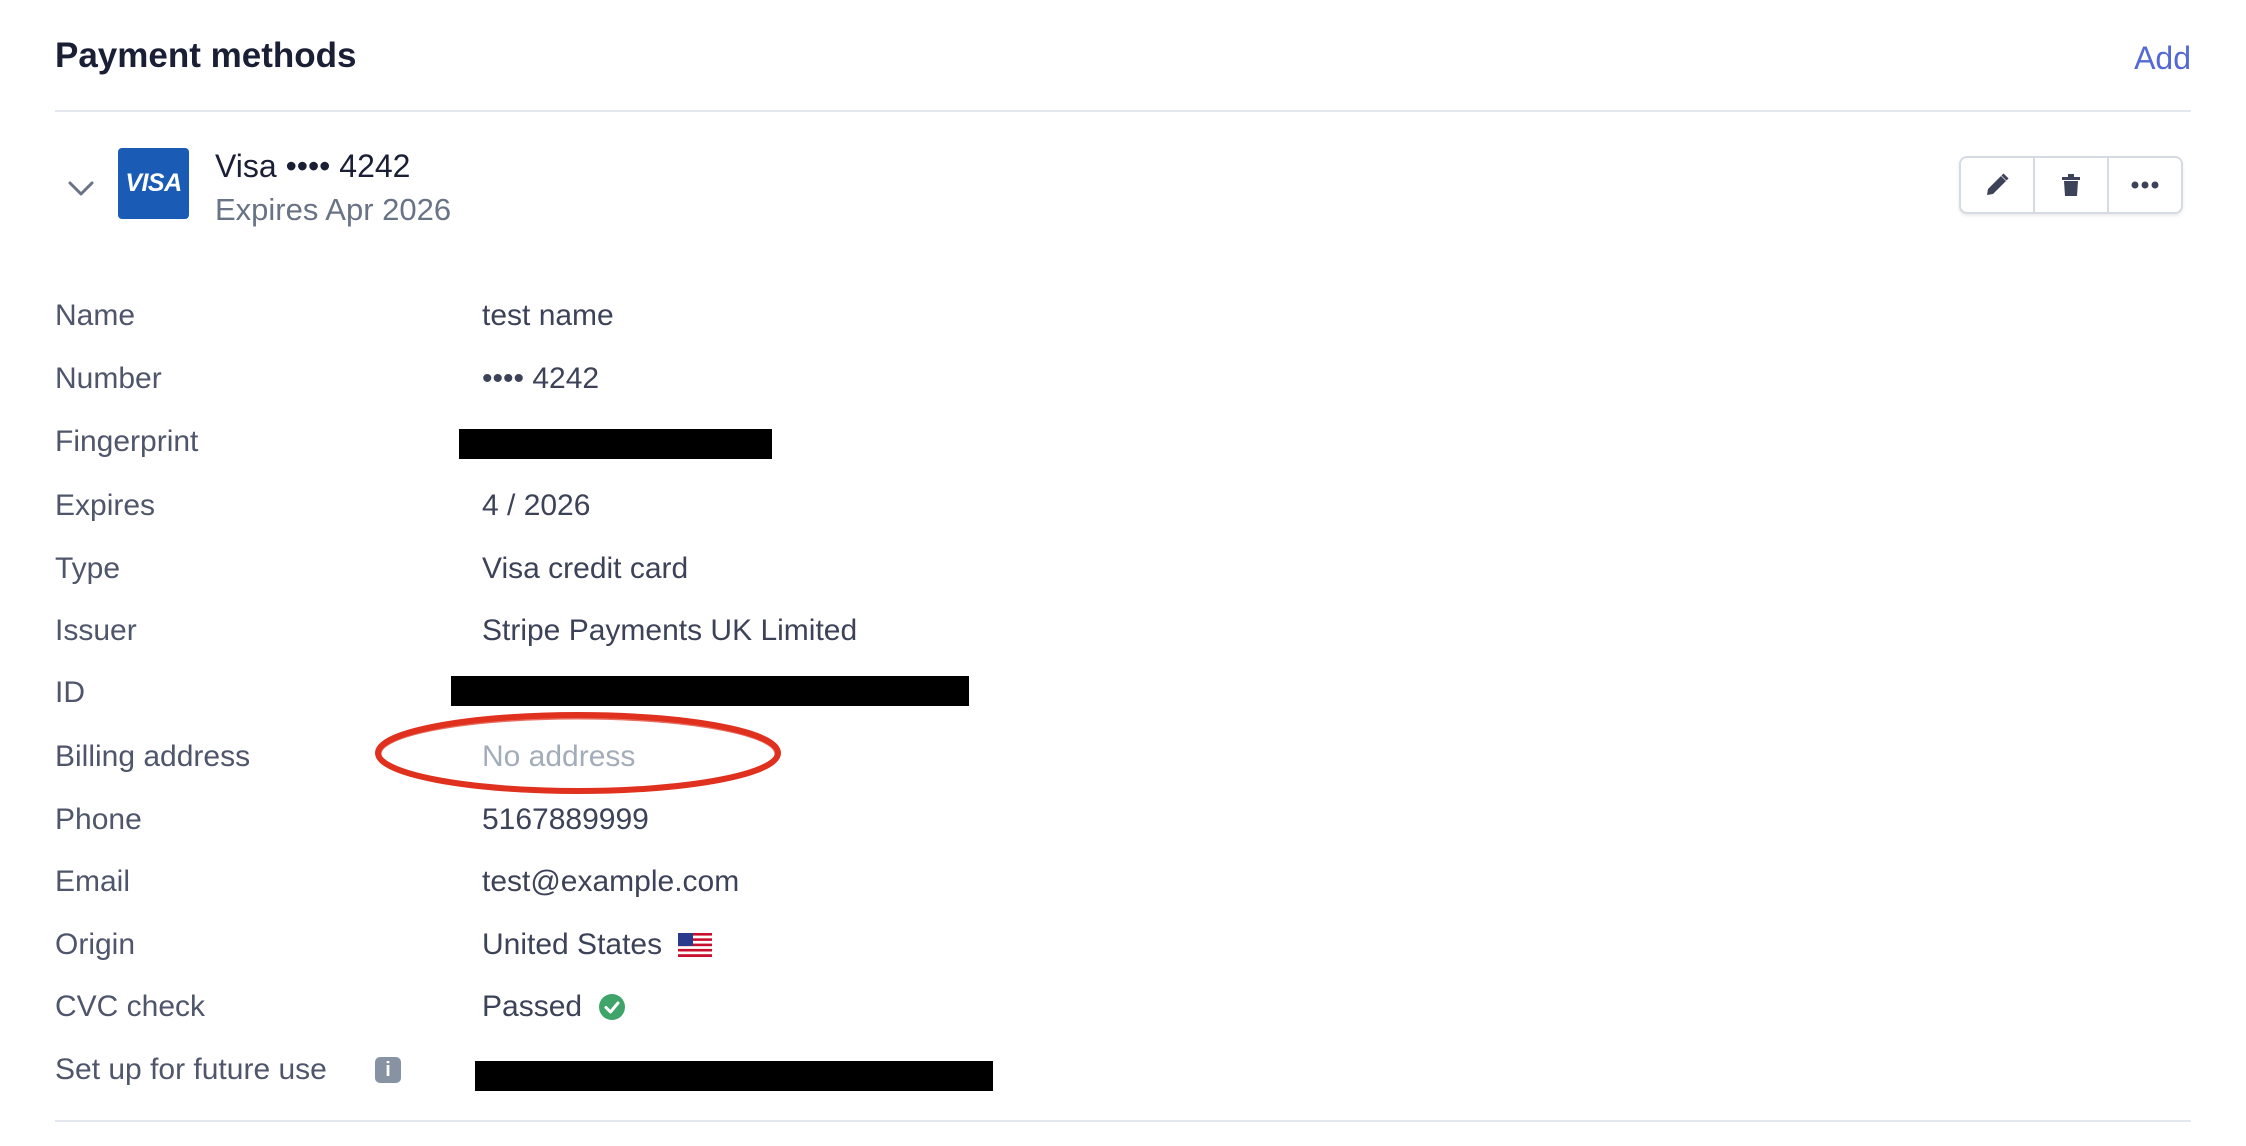 Image resolution: width=2246 pixels, height=1146 pixels. I want to click on pencil-icon, so click(1998, 184).